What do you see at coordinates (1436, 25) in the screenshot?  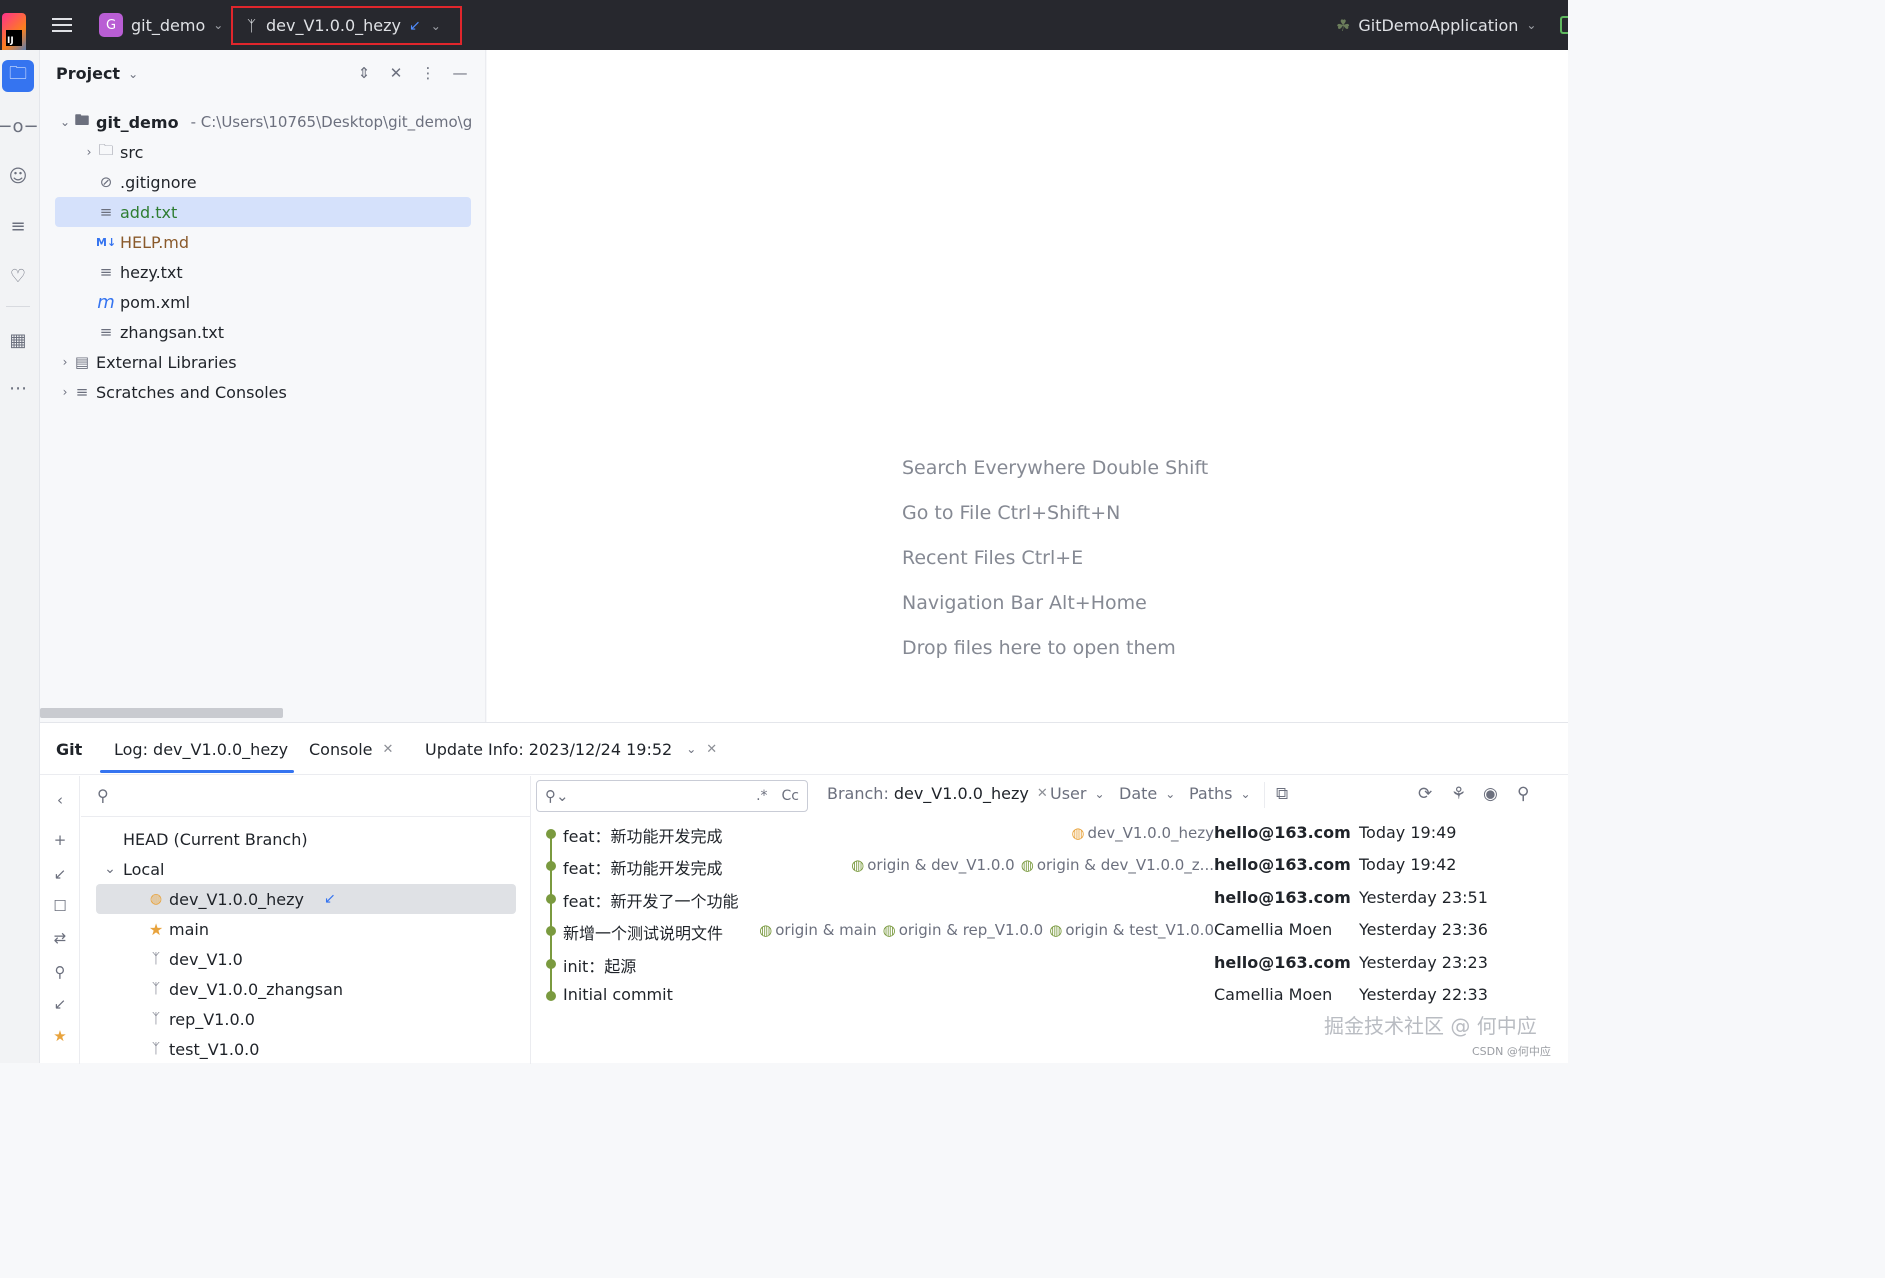 I see `run-configuration-widget: ☘ GitDemoApplication ⌄` at bounding box center [1436, 25].